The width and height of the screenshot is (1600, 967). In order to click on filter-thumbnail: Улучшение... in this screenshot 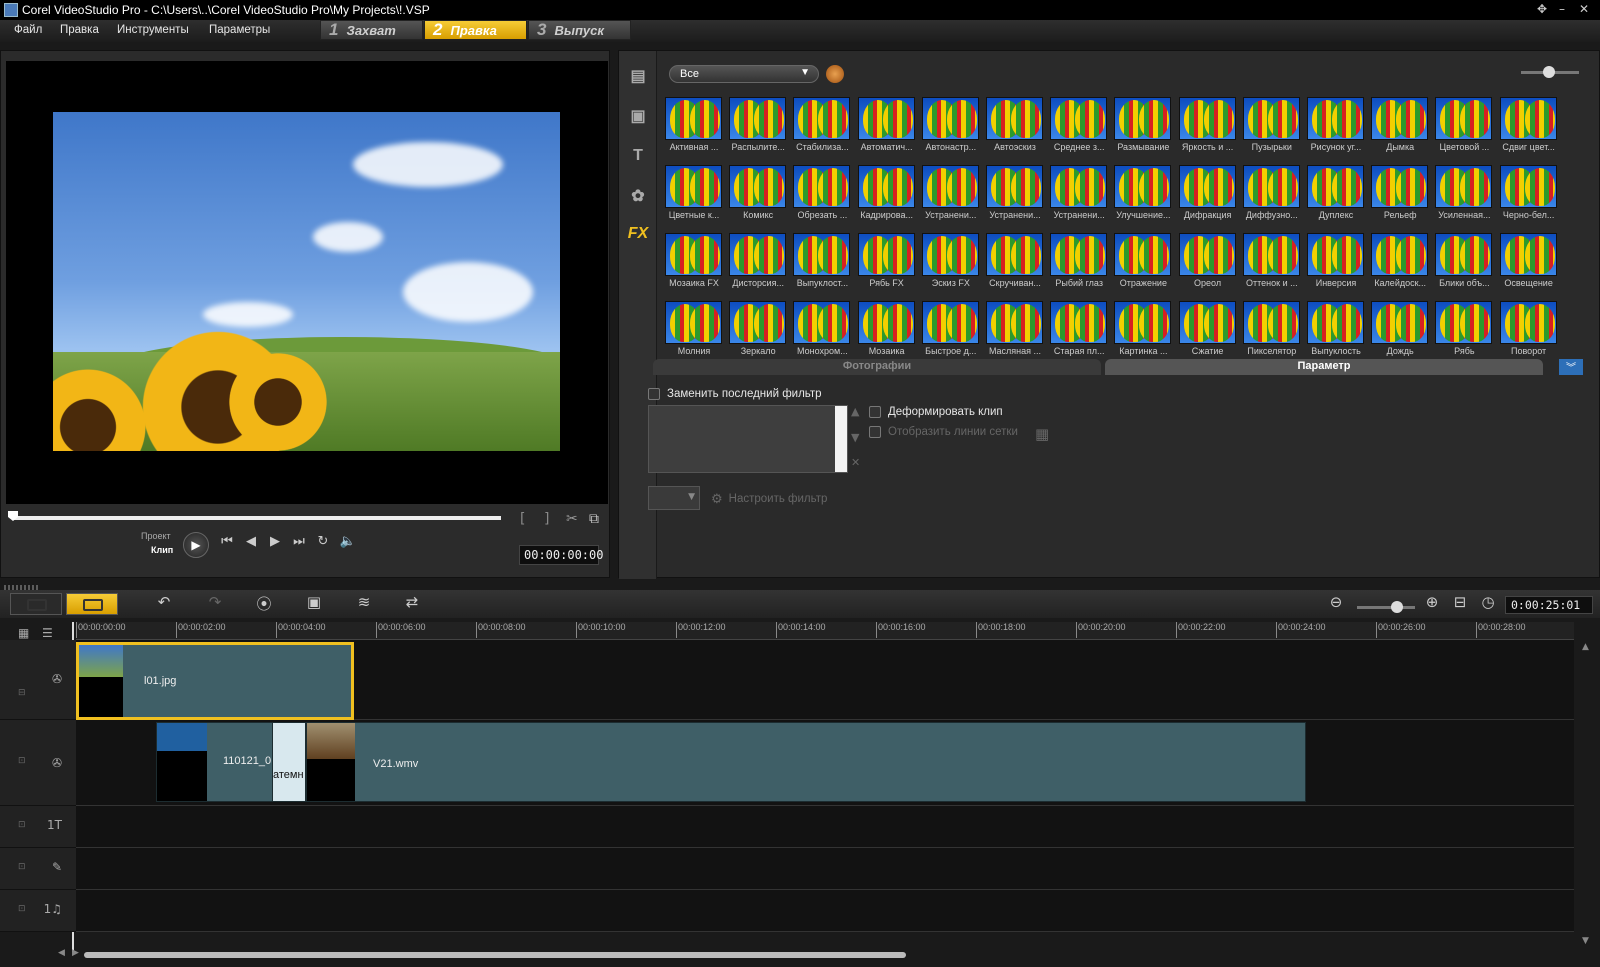, I will do `click(1143, 196)`.